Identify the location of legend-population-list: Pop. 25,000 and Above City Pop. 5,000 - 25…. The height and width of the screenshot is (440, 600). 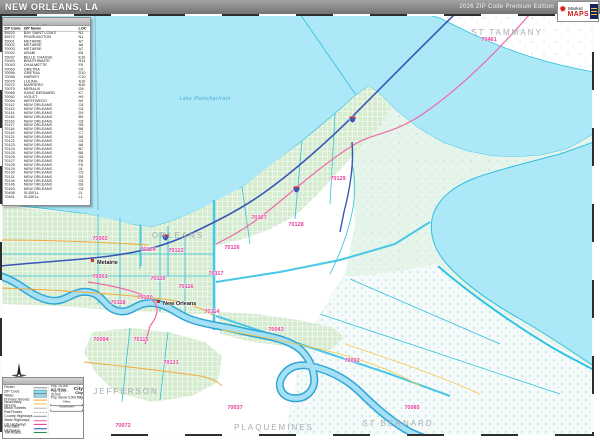
(65, 410).